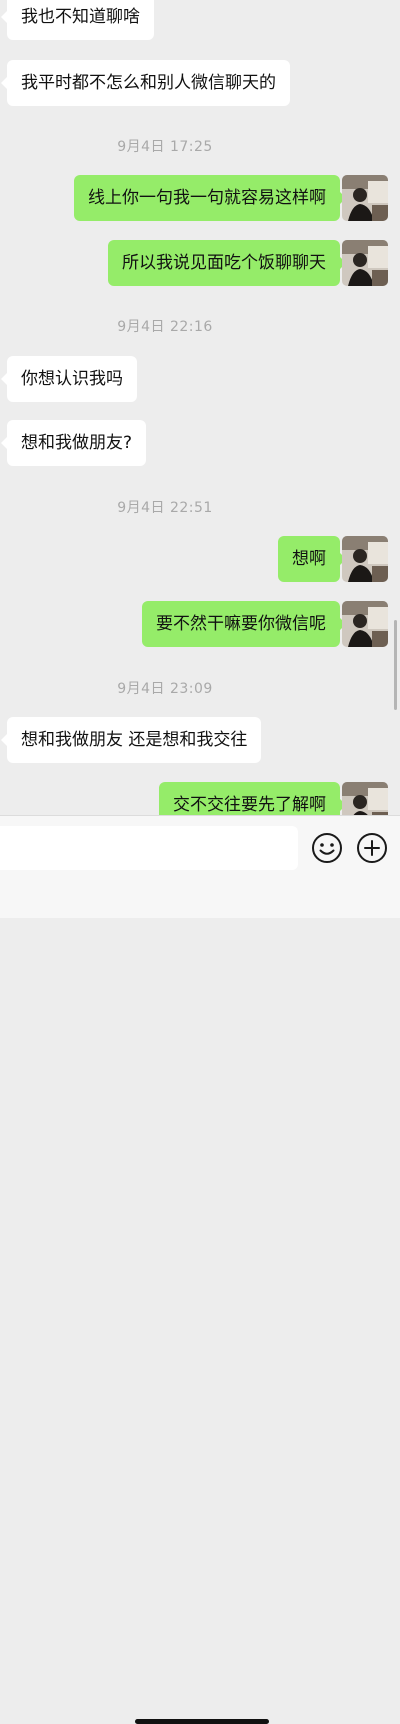 Image resolution: width=400 pixels, height=1724 pixels. Describe the element at coordinates (227, 263) in the screenshot. I see `message-bubble: 所以我说见面吃个饭聊聊天` at that location.